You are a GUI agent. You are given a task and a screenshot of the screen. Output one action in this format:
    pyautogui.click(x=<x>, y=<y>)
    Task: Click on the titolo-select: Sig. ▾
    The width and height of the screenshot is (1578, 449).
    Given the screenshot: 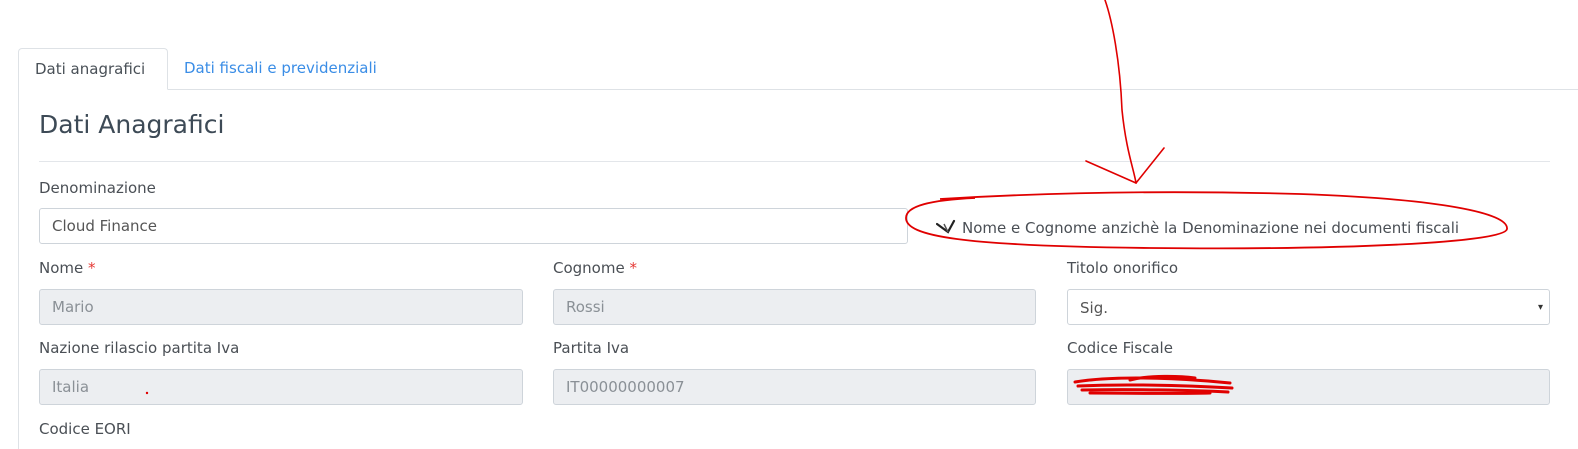 What is the action you would take?
    pyautogui.click(x=1308, y=307)
    